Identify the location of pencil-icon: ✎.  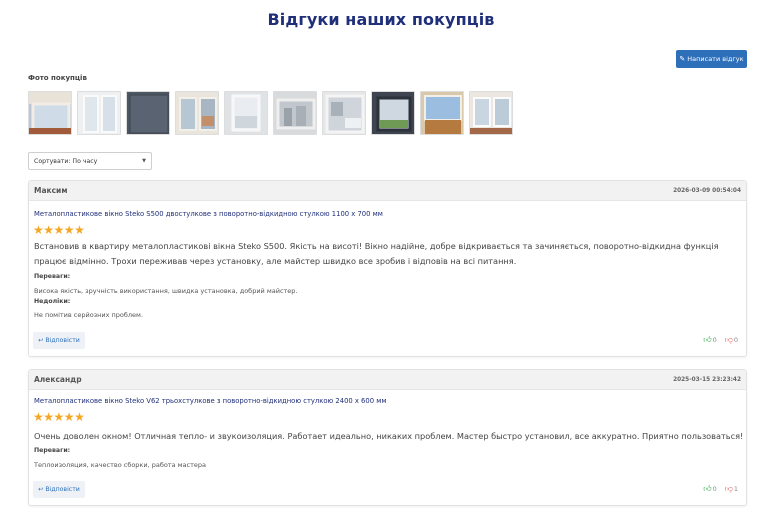
(682, 59).